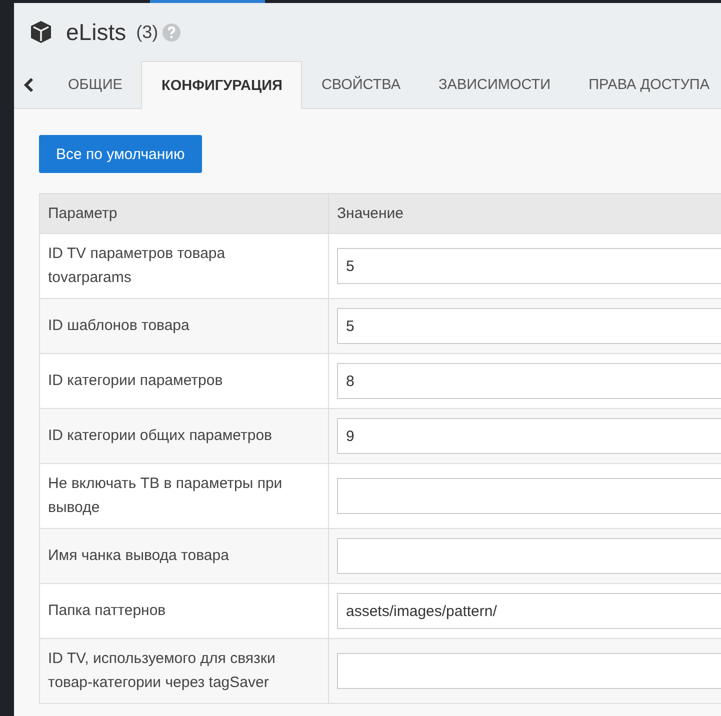 This screenshot has height=716, width=721. Describe the element at coordinates (184, 496) in the screenshot. I see `parameter-cell: Не включать ТВ в параметры при выводе` at that location.